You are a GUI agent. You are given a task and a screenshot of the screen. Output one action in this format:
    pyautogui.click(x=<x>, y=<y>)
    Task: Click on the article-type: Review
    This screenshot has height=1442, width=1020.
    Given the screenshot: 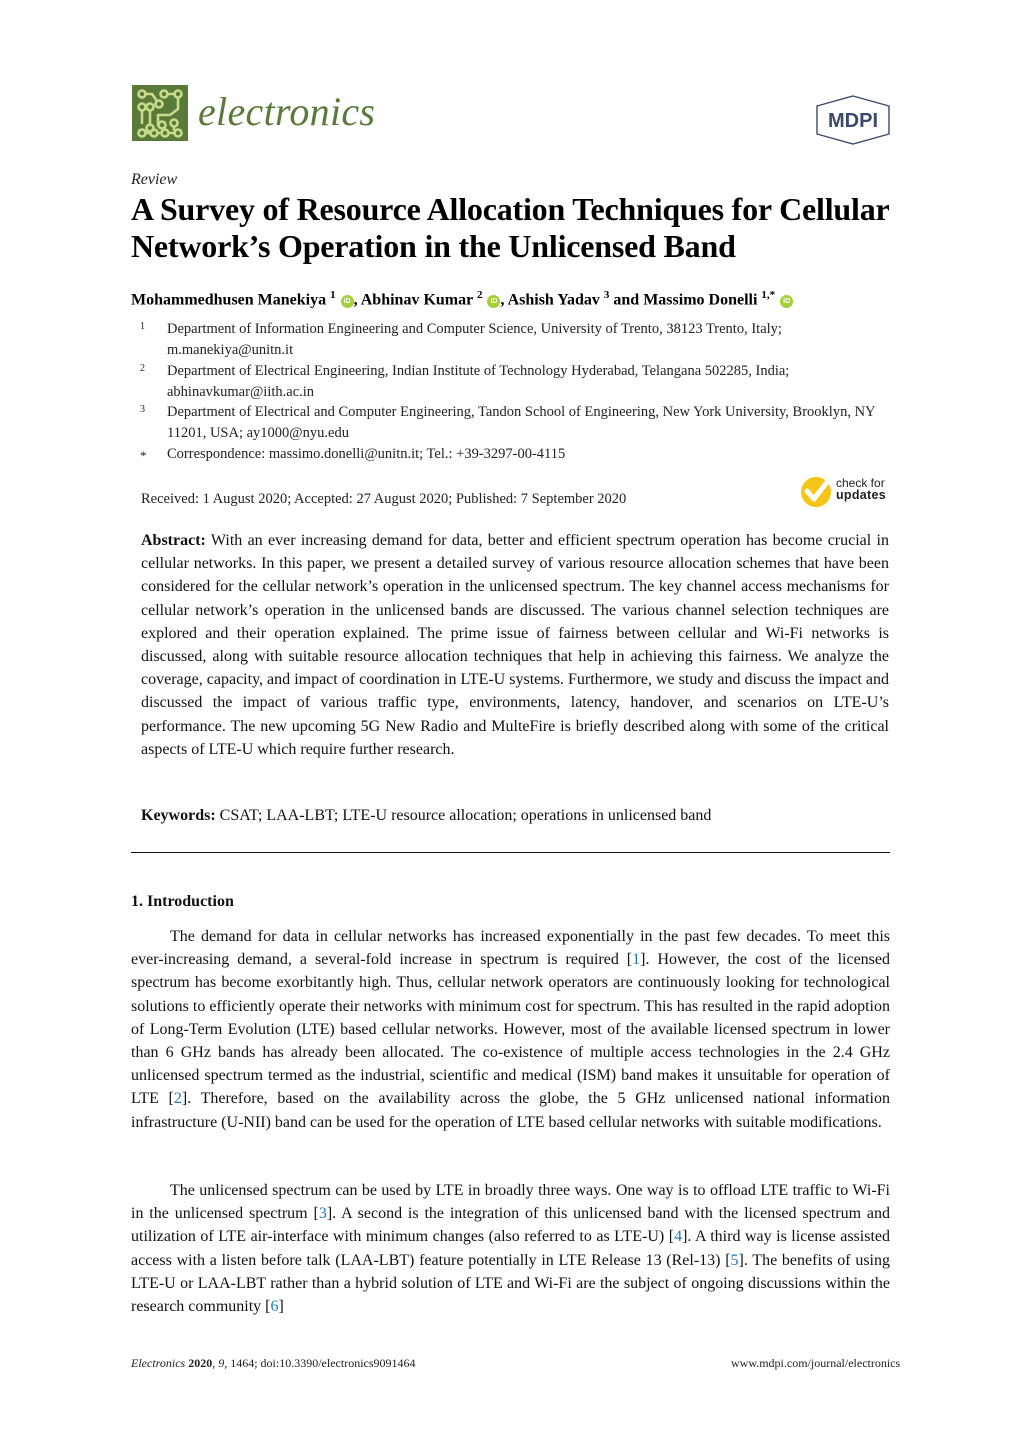 What is the action you would take?
    pyautogui.click(x=154, y=179)
    